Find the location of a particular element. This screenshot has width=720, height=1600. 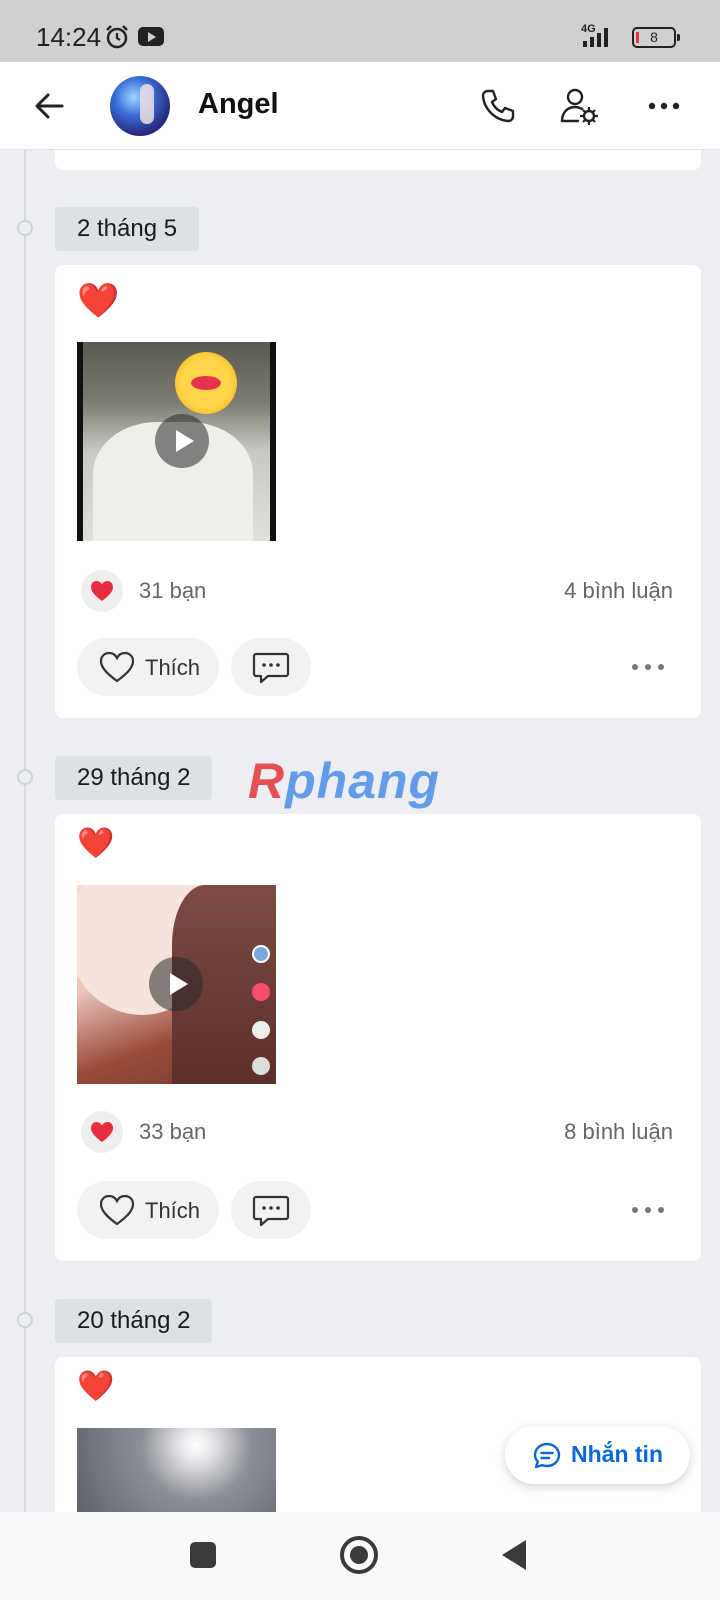

message-icon is located at coordinates (547, 1455).